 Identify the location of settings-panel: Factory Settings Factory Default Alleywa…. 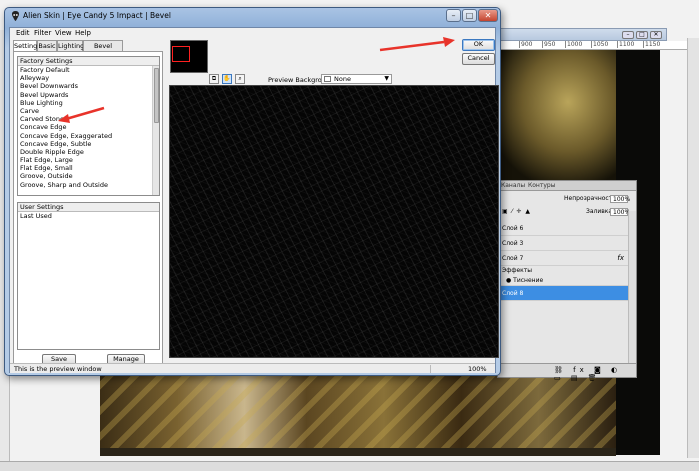
(88, 208).